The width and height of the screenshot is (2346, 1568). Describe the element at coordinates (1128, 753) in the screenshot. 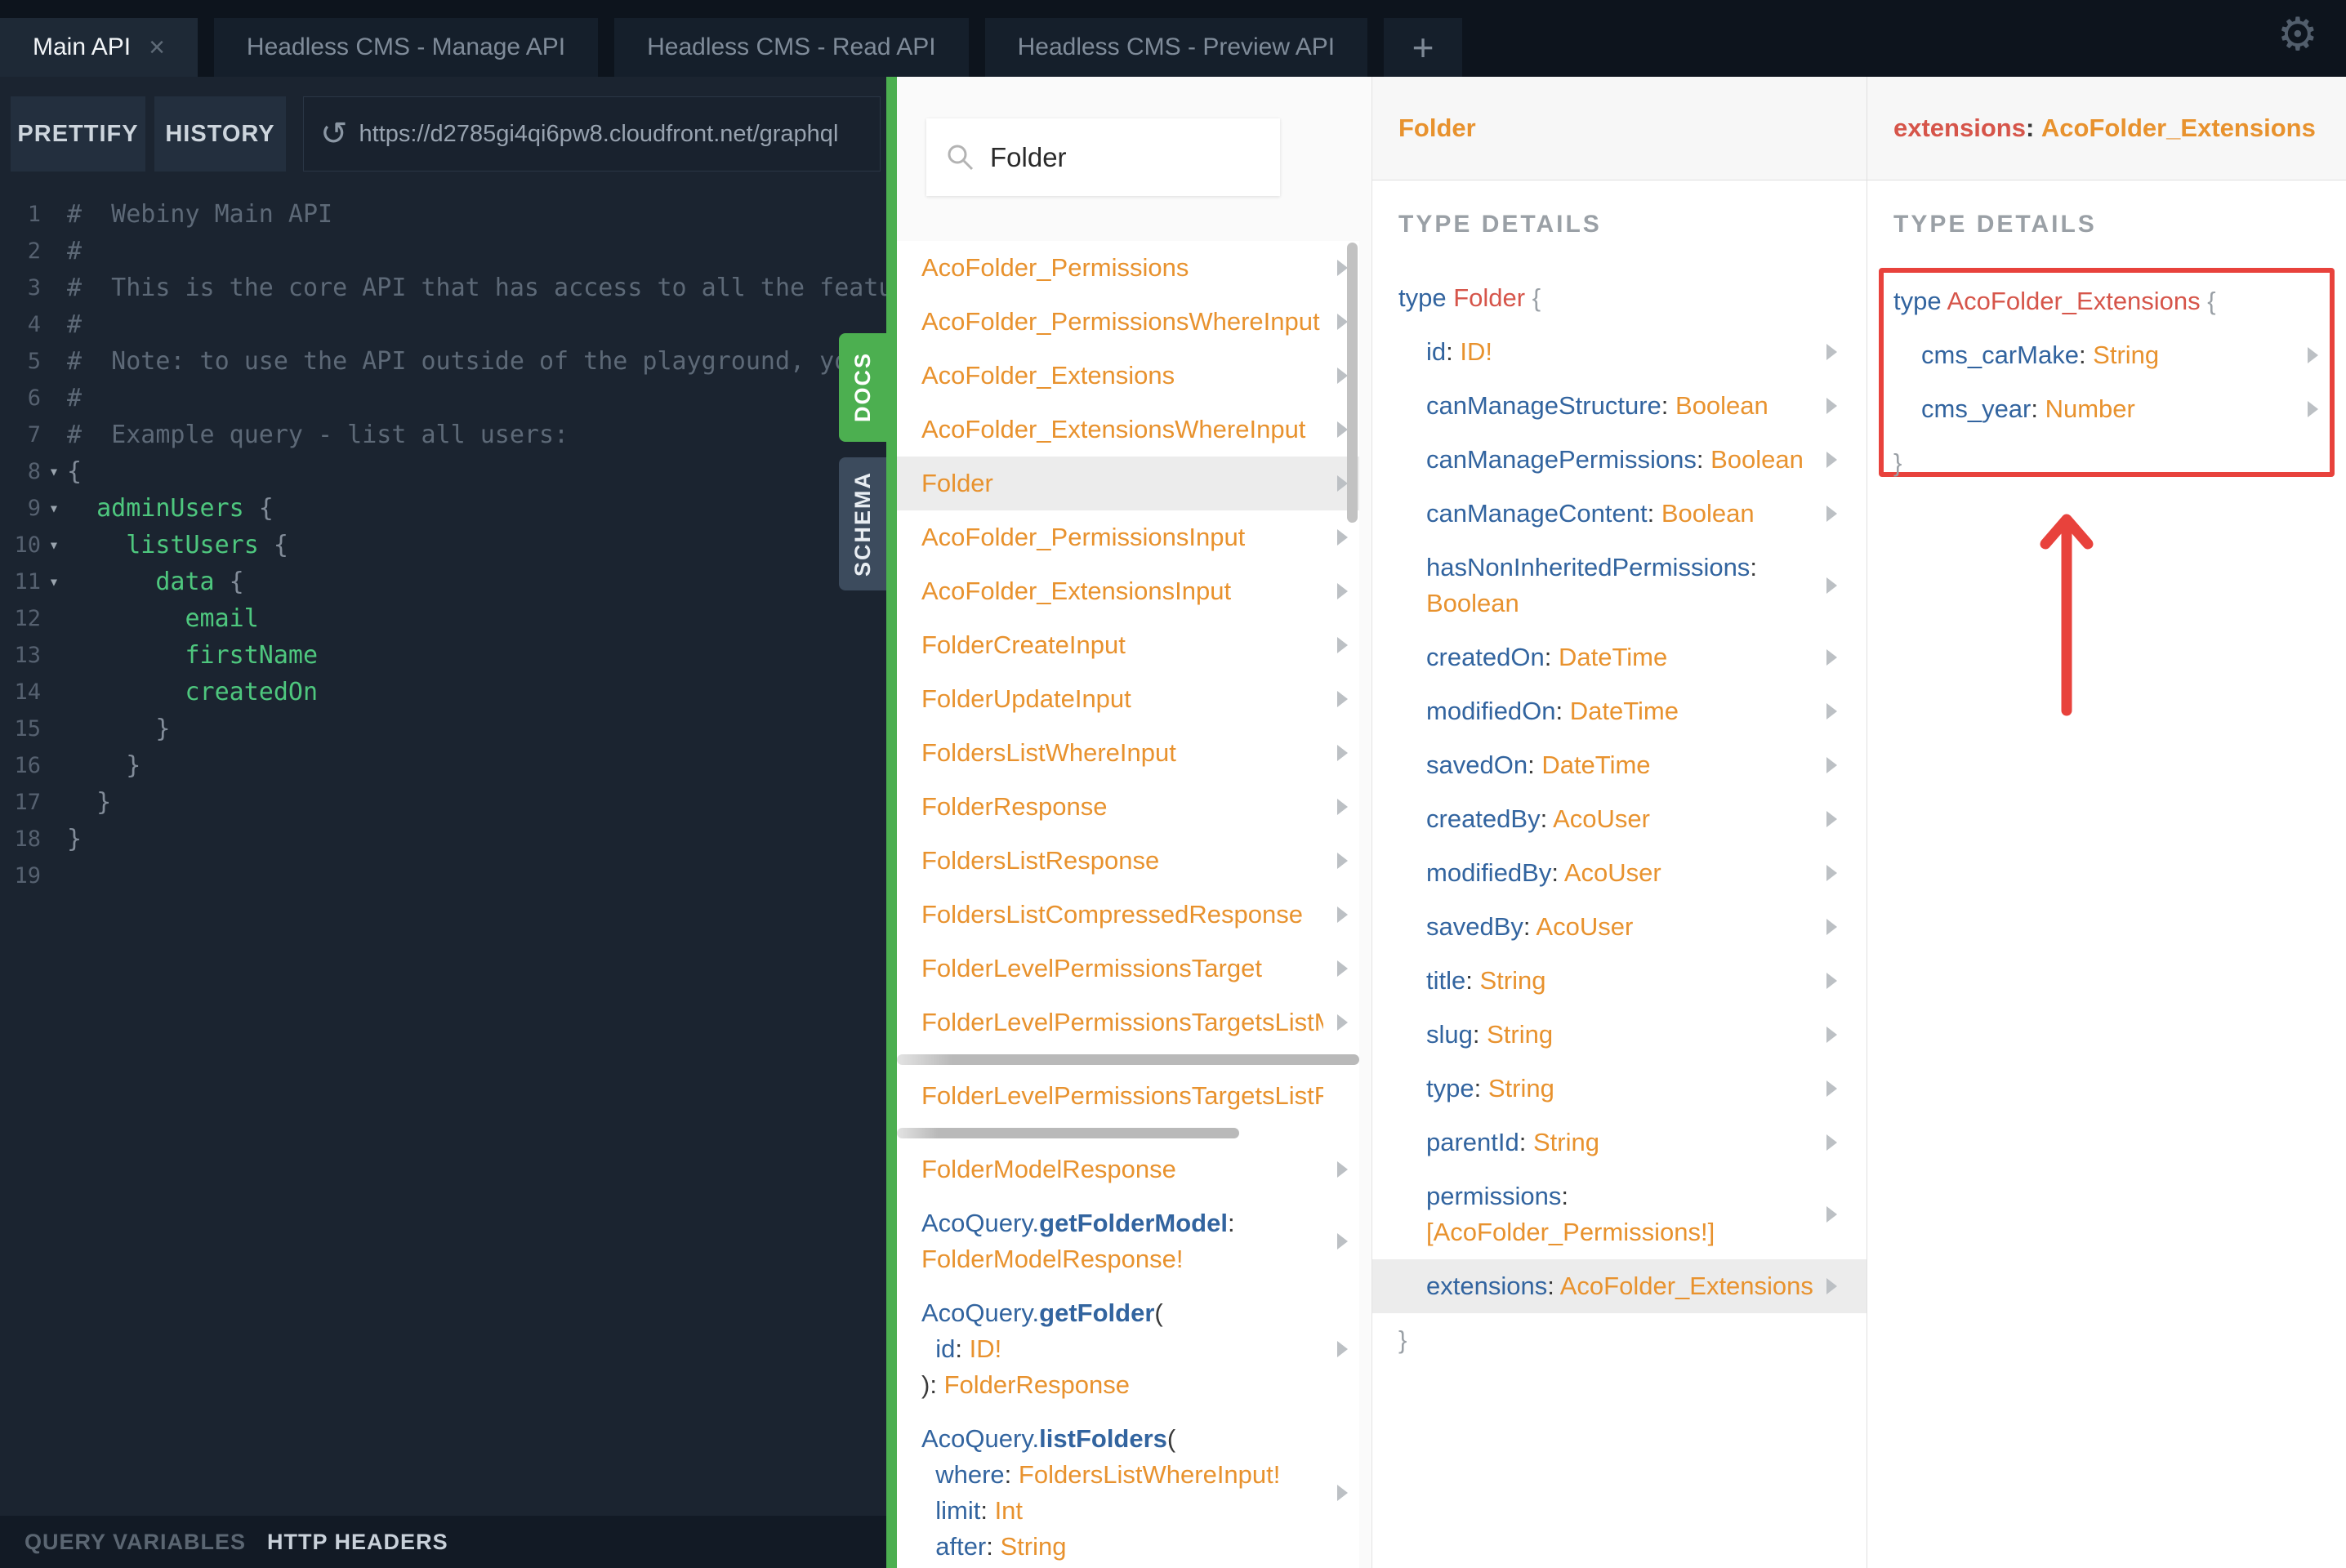

I see `doc-row: FoldersListWhereInput` at that location.